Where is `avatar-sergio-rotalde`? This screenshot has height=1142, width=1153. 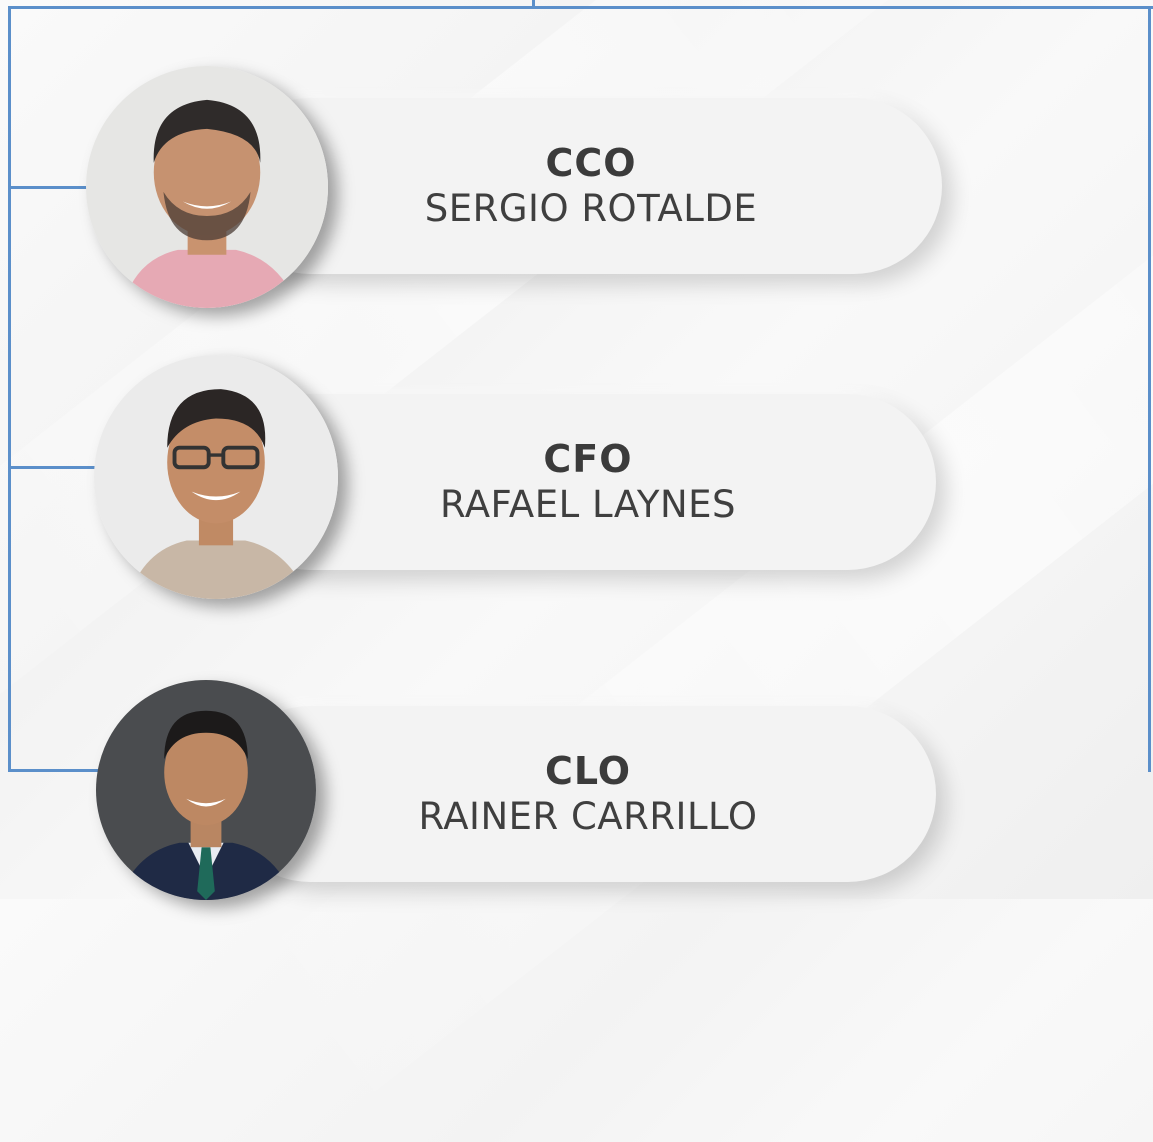
avatar-sergio-rotalde is located at coordinates (207, 187).